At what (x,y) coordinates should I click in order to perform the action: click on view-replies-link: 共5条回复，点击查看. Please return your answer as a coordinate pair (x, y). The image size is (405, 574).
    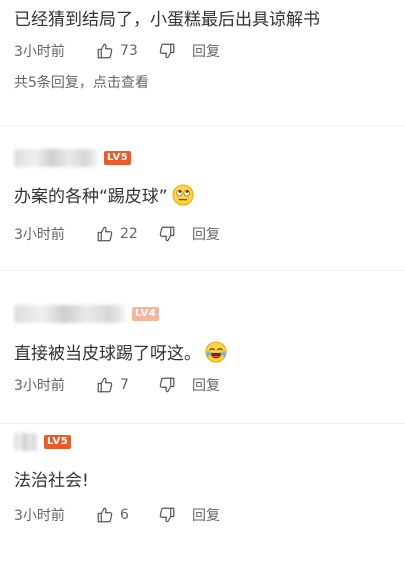
    Looking at the image, I should click on (81, 82).